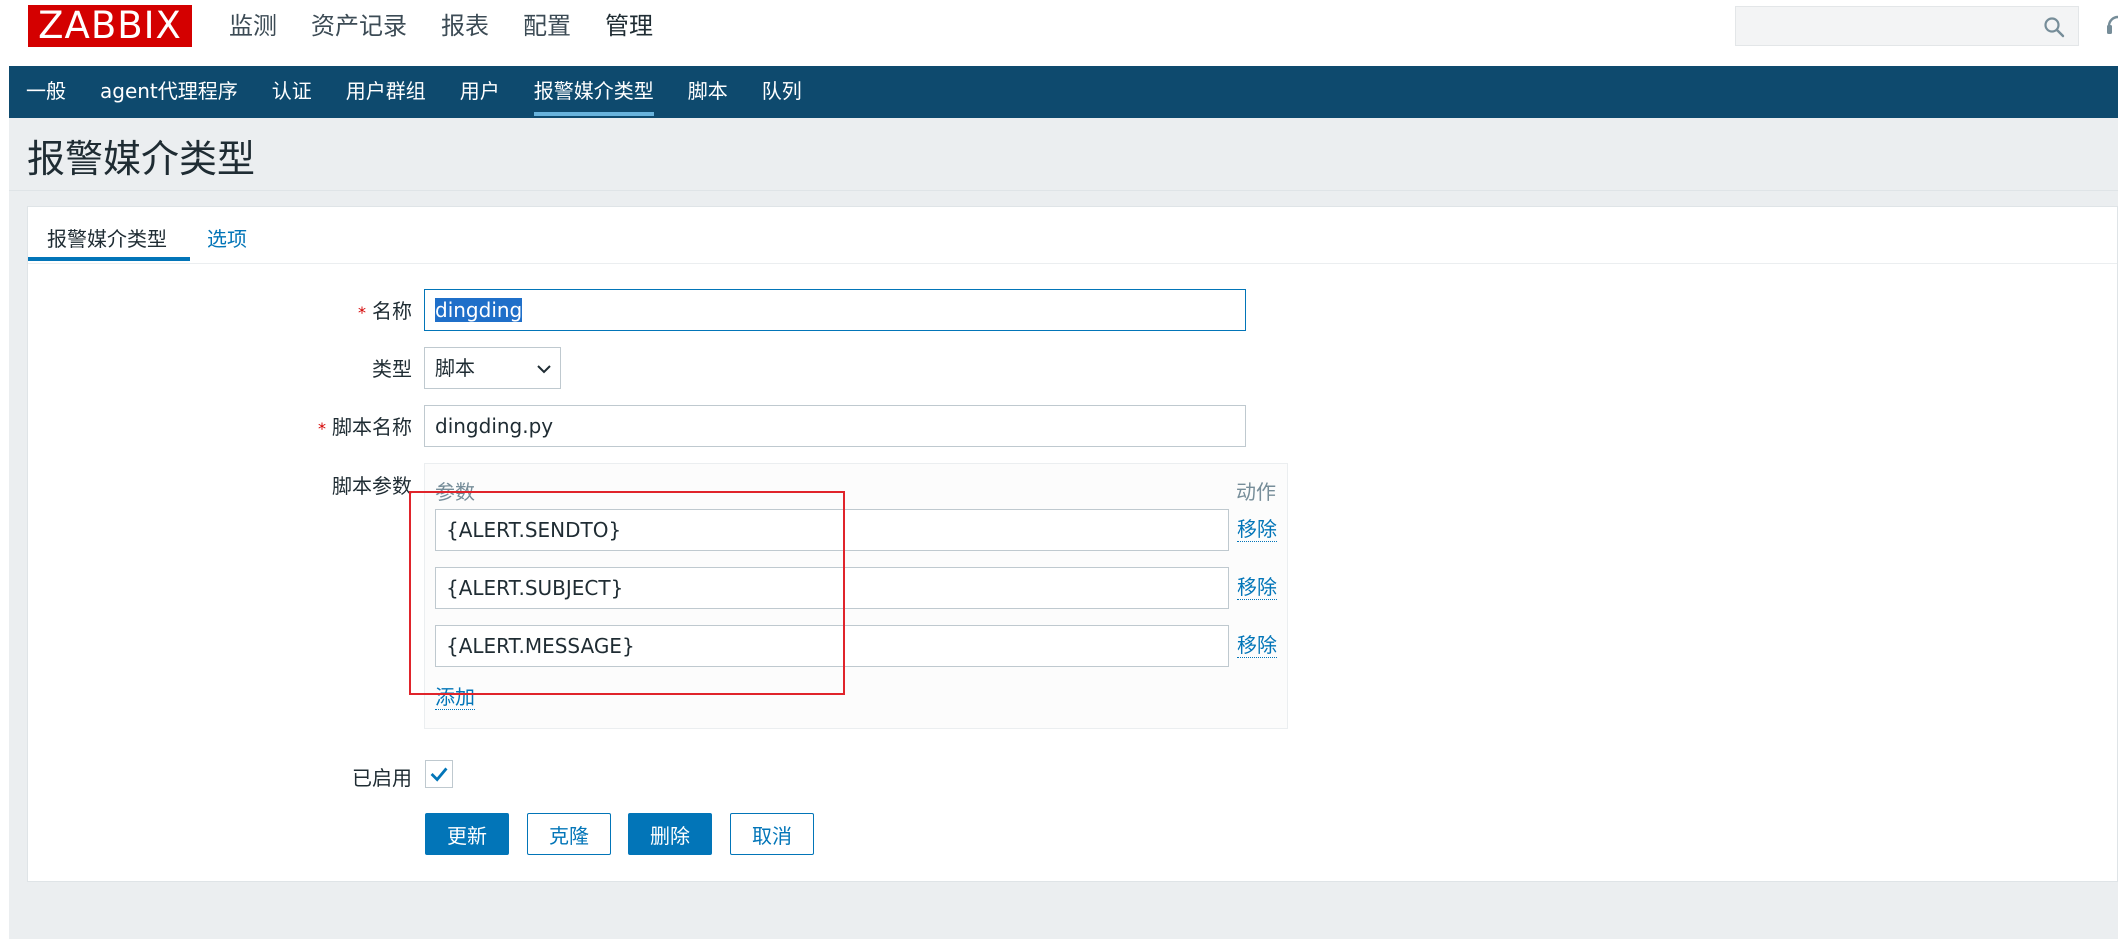 This screenshot has width=2118, height=939. Describe the element at coordinates (107, 237) in the screenshot. I see `tab-media-type: 报警媒介类型` at that location.